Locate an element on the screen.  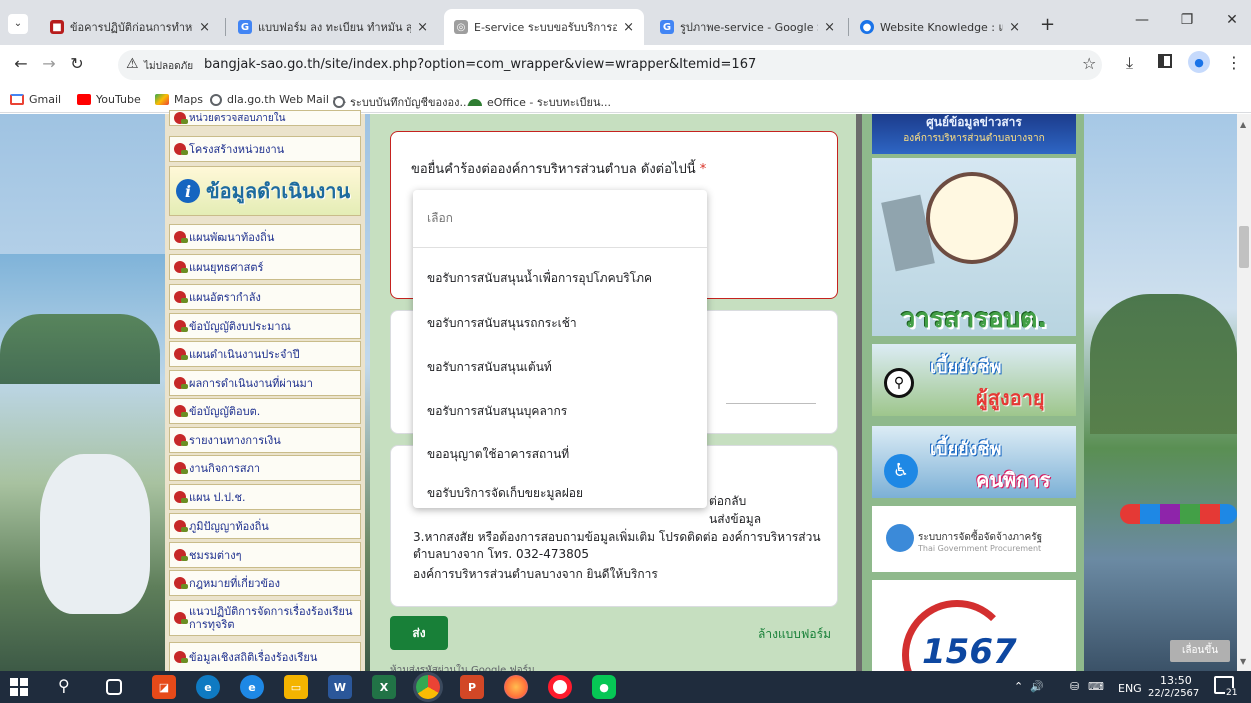
bookmark-maps: Maps is located at coordinates (179, 99).